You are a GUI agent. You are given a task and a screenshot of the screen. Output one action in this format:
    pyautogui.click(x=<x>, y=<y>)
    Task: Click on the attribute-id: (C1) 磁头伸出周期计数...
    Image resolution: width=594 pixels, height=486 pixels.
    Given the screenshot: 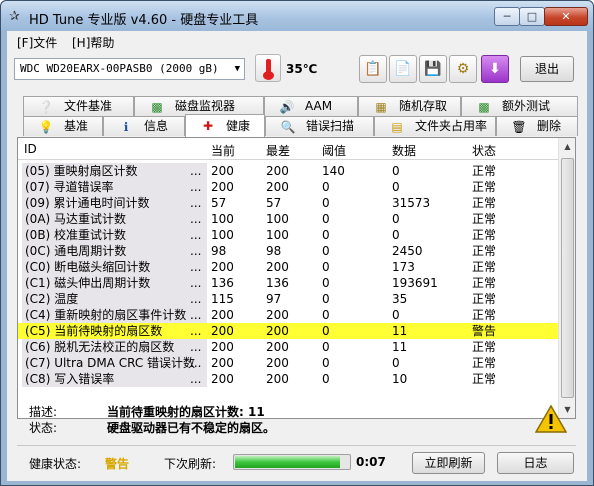 What is the action you would take?
    pyautogui.click(x=114, y=283)
    